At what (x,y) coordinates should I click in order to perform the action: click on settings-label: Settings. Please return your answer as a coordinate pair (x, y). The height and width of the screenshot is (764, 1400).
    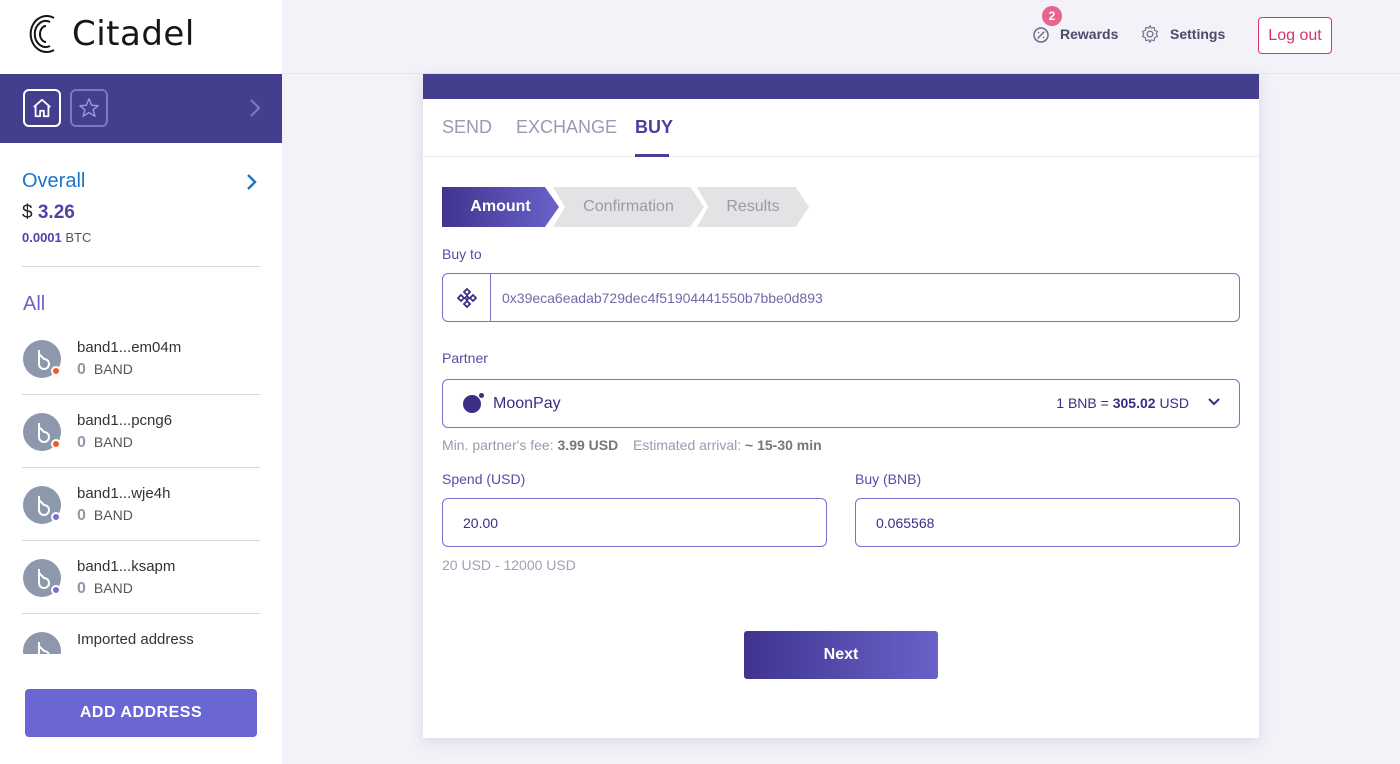
    Looking at the image, I should click on (1198, 34).